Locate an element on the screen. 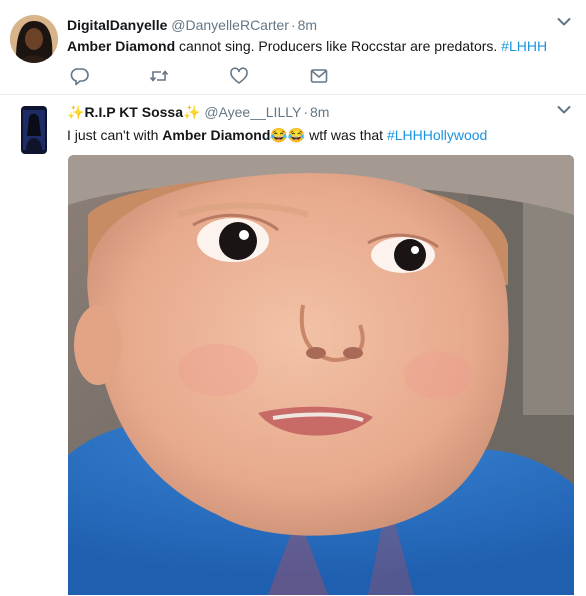  hashtag-link: #LHHH is located at coordinates (524, 46).